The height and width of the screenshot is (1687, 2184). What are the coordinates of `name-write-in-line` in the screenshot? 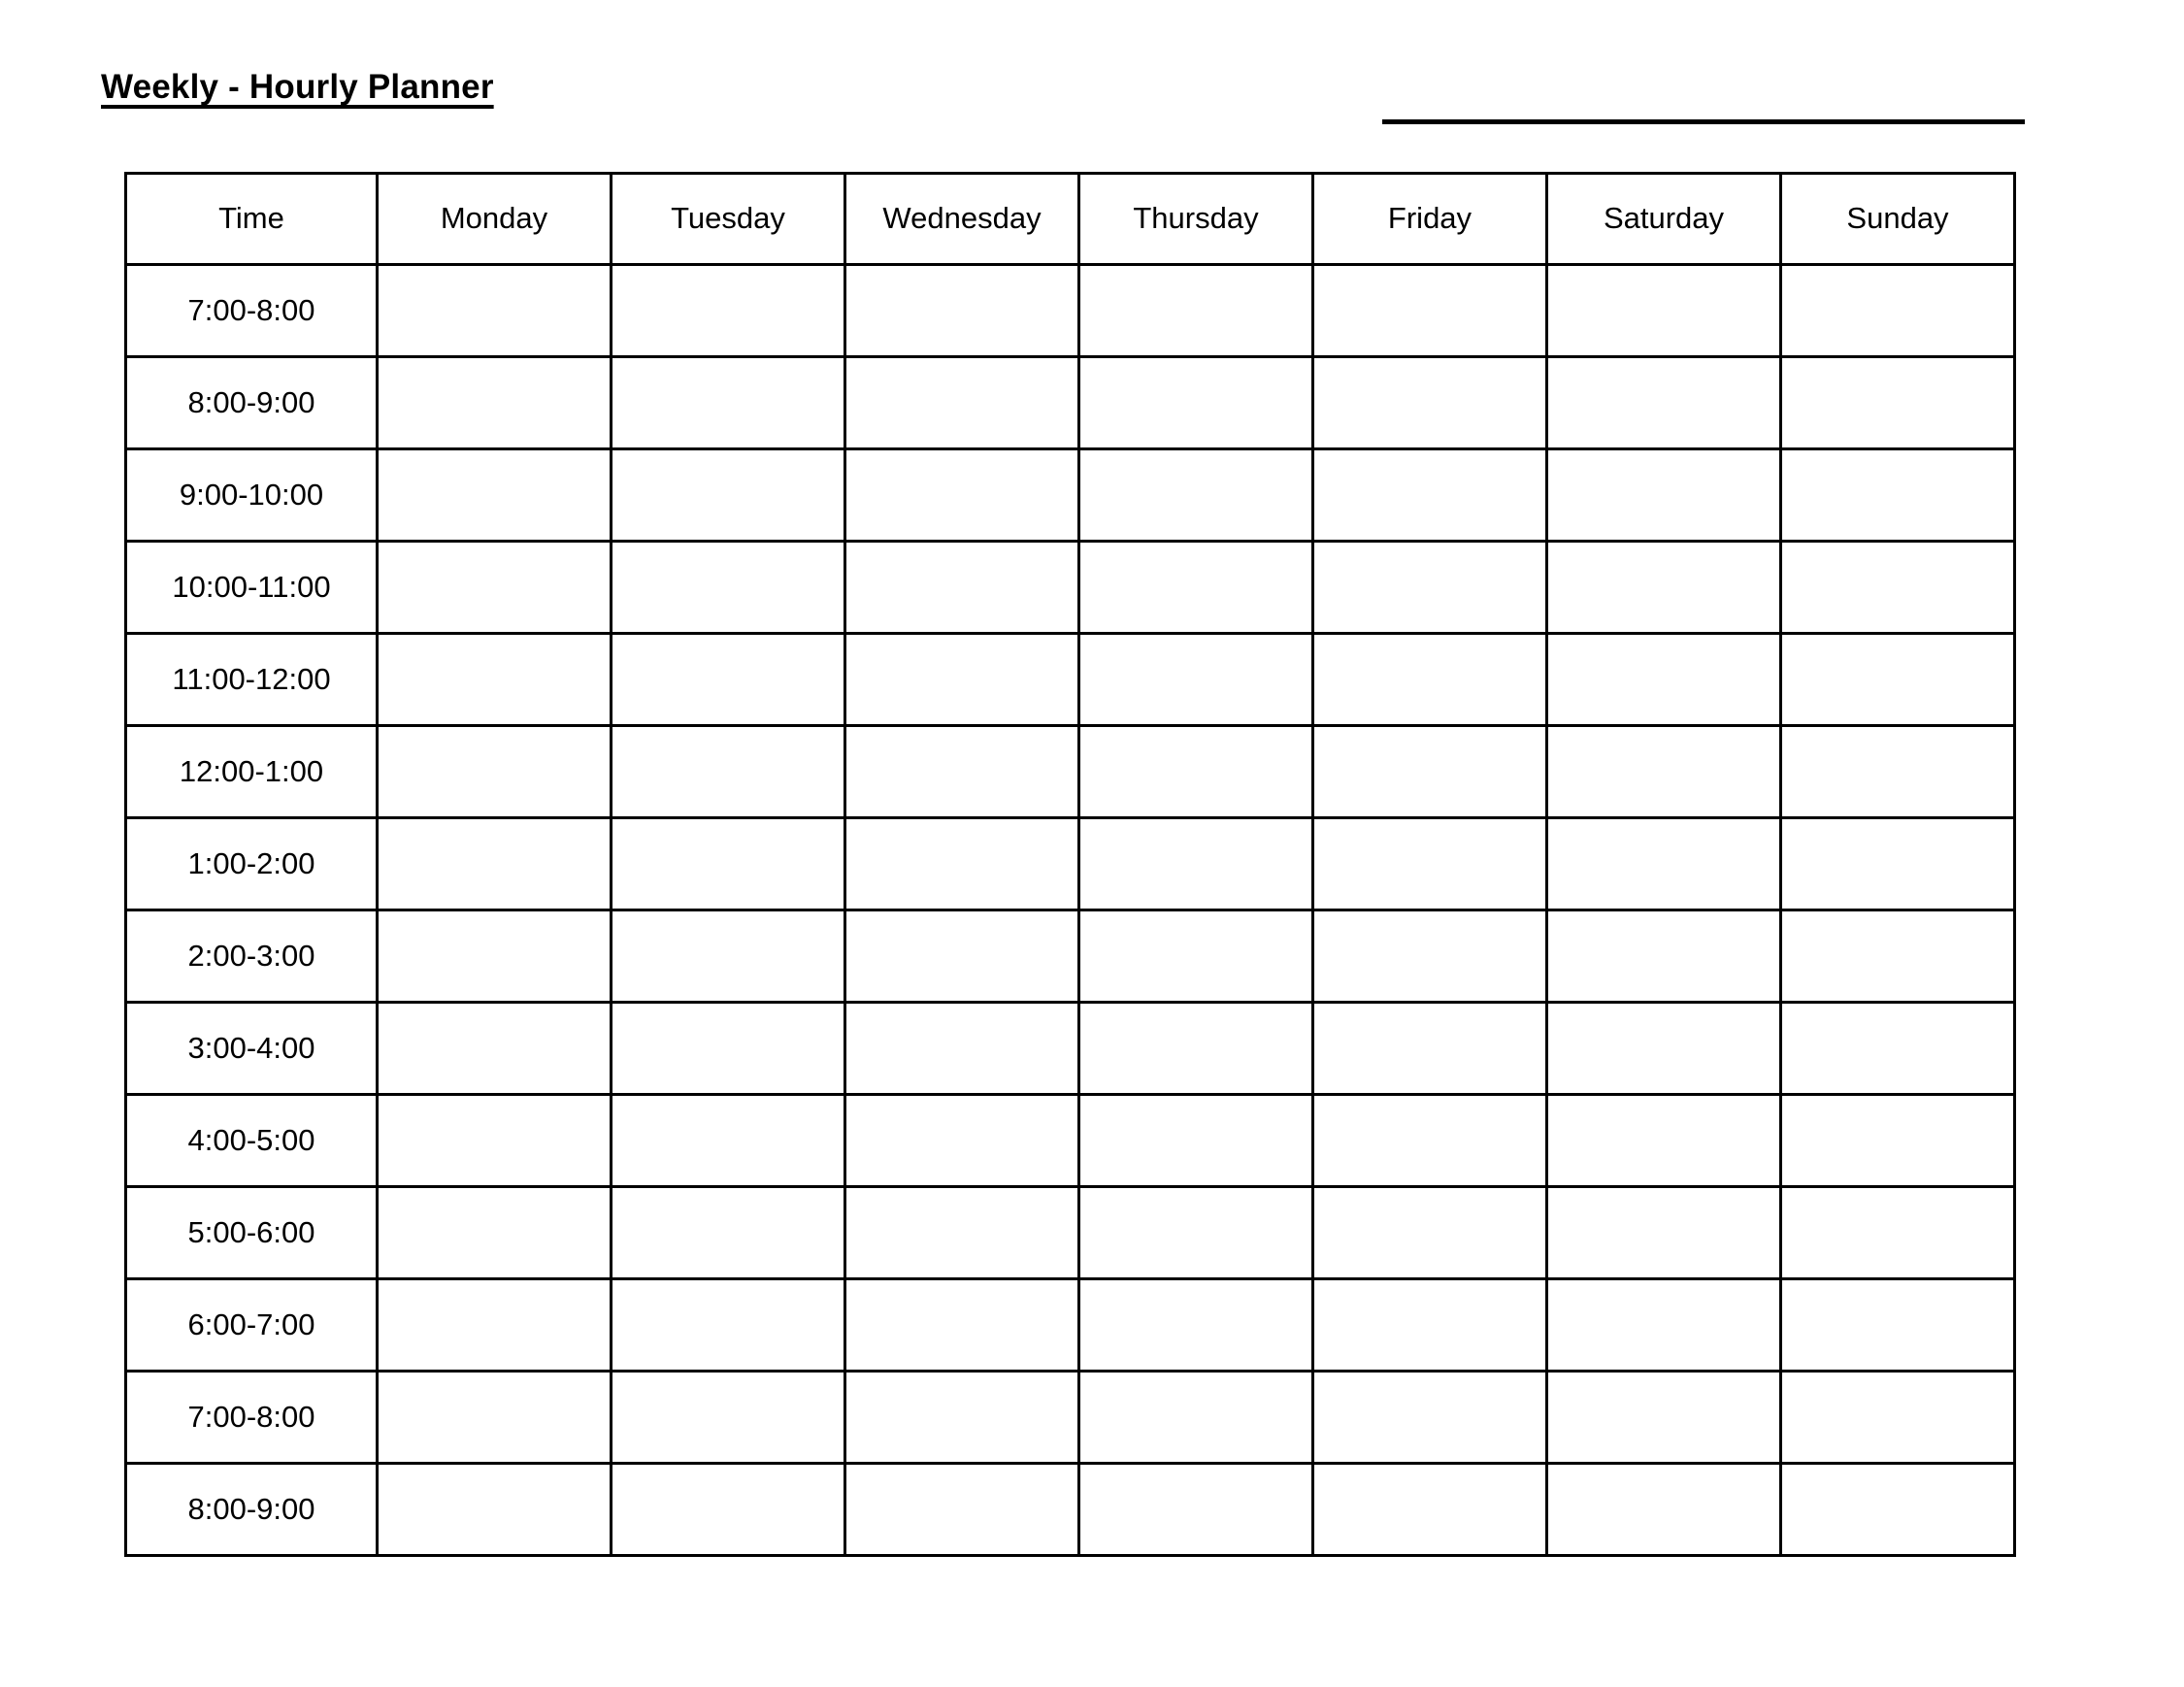 It's located at (1703, 121).